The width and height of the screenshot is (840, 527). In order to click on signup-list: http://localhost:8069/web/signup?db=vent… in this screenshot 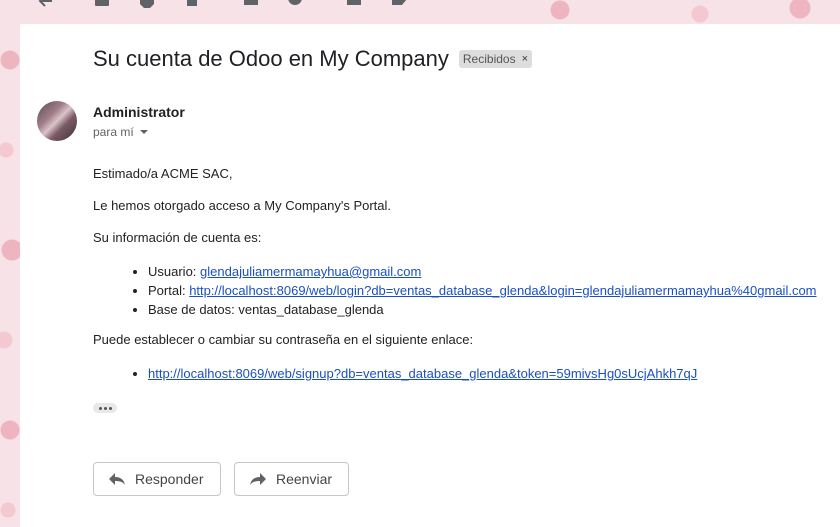, I will do `click(395, 373)`.